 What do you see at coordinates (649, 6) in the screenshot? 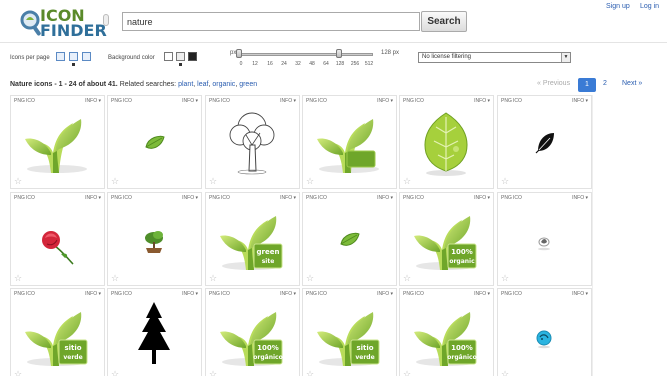
I see `login-link: Log in` at bounding box center [649, 6].